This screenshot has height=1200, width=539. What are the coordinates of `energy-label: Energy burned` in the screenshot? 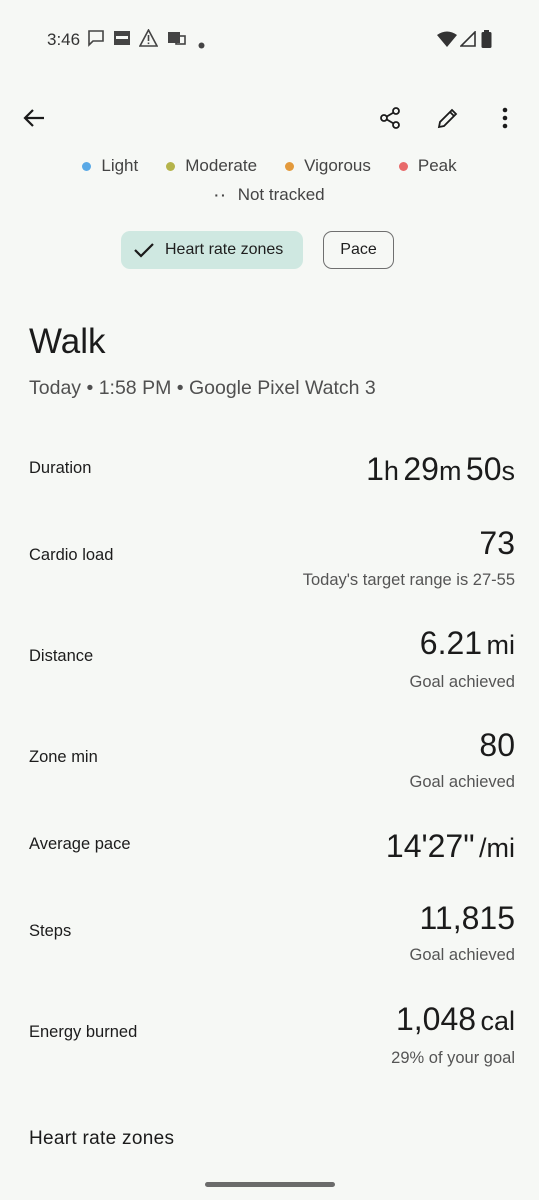 It's located at (83, 1032).